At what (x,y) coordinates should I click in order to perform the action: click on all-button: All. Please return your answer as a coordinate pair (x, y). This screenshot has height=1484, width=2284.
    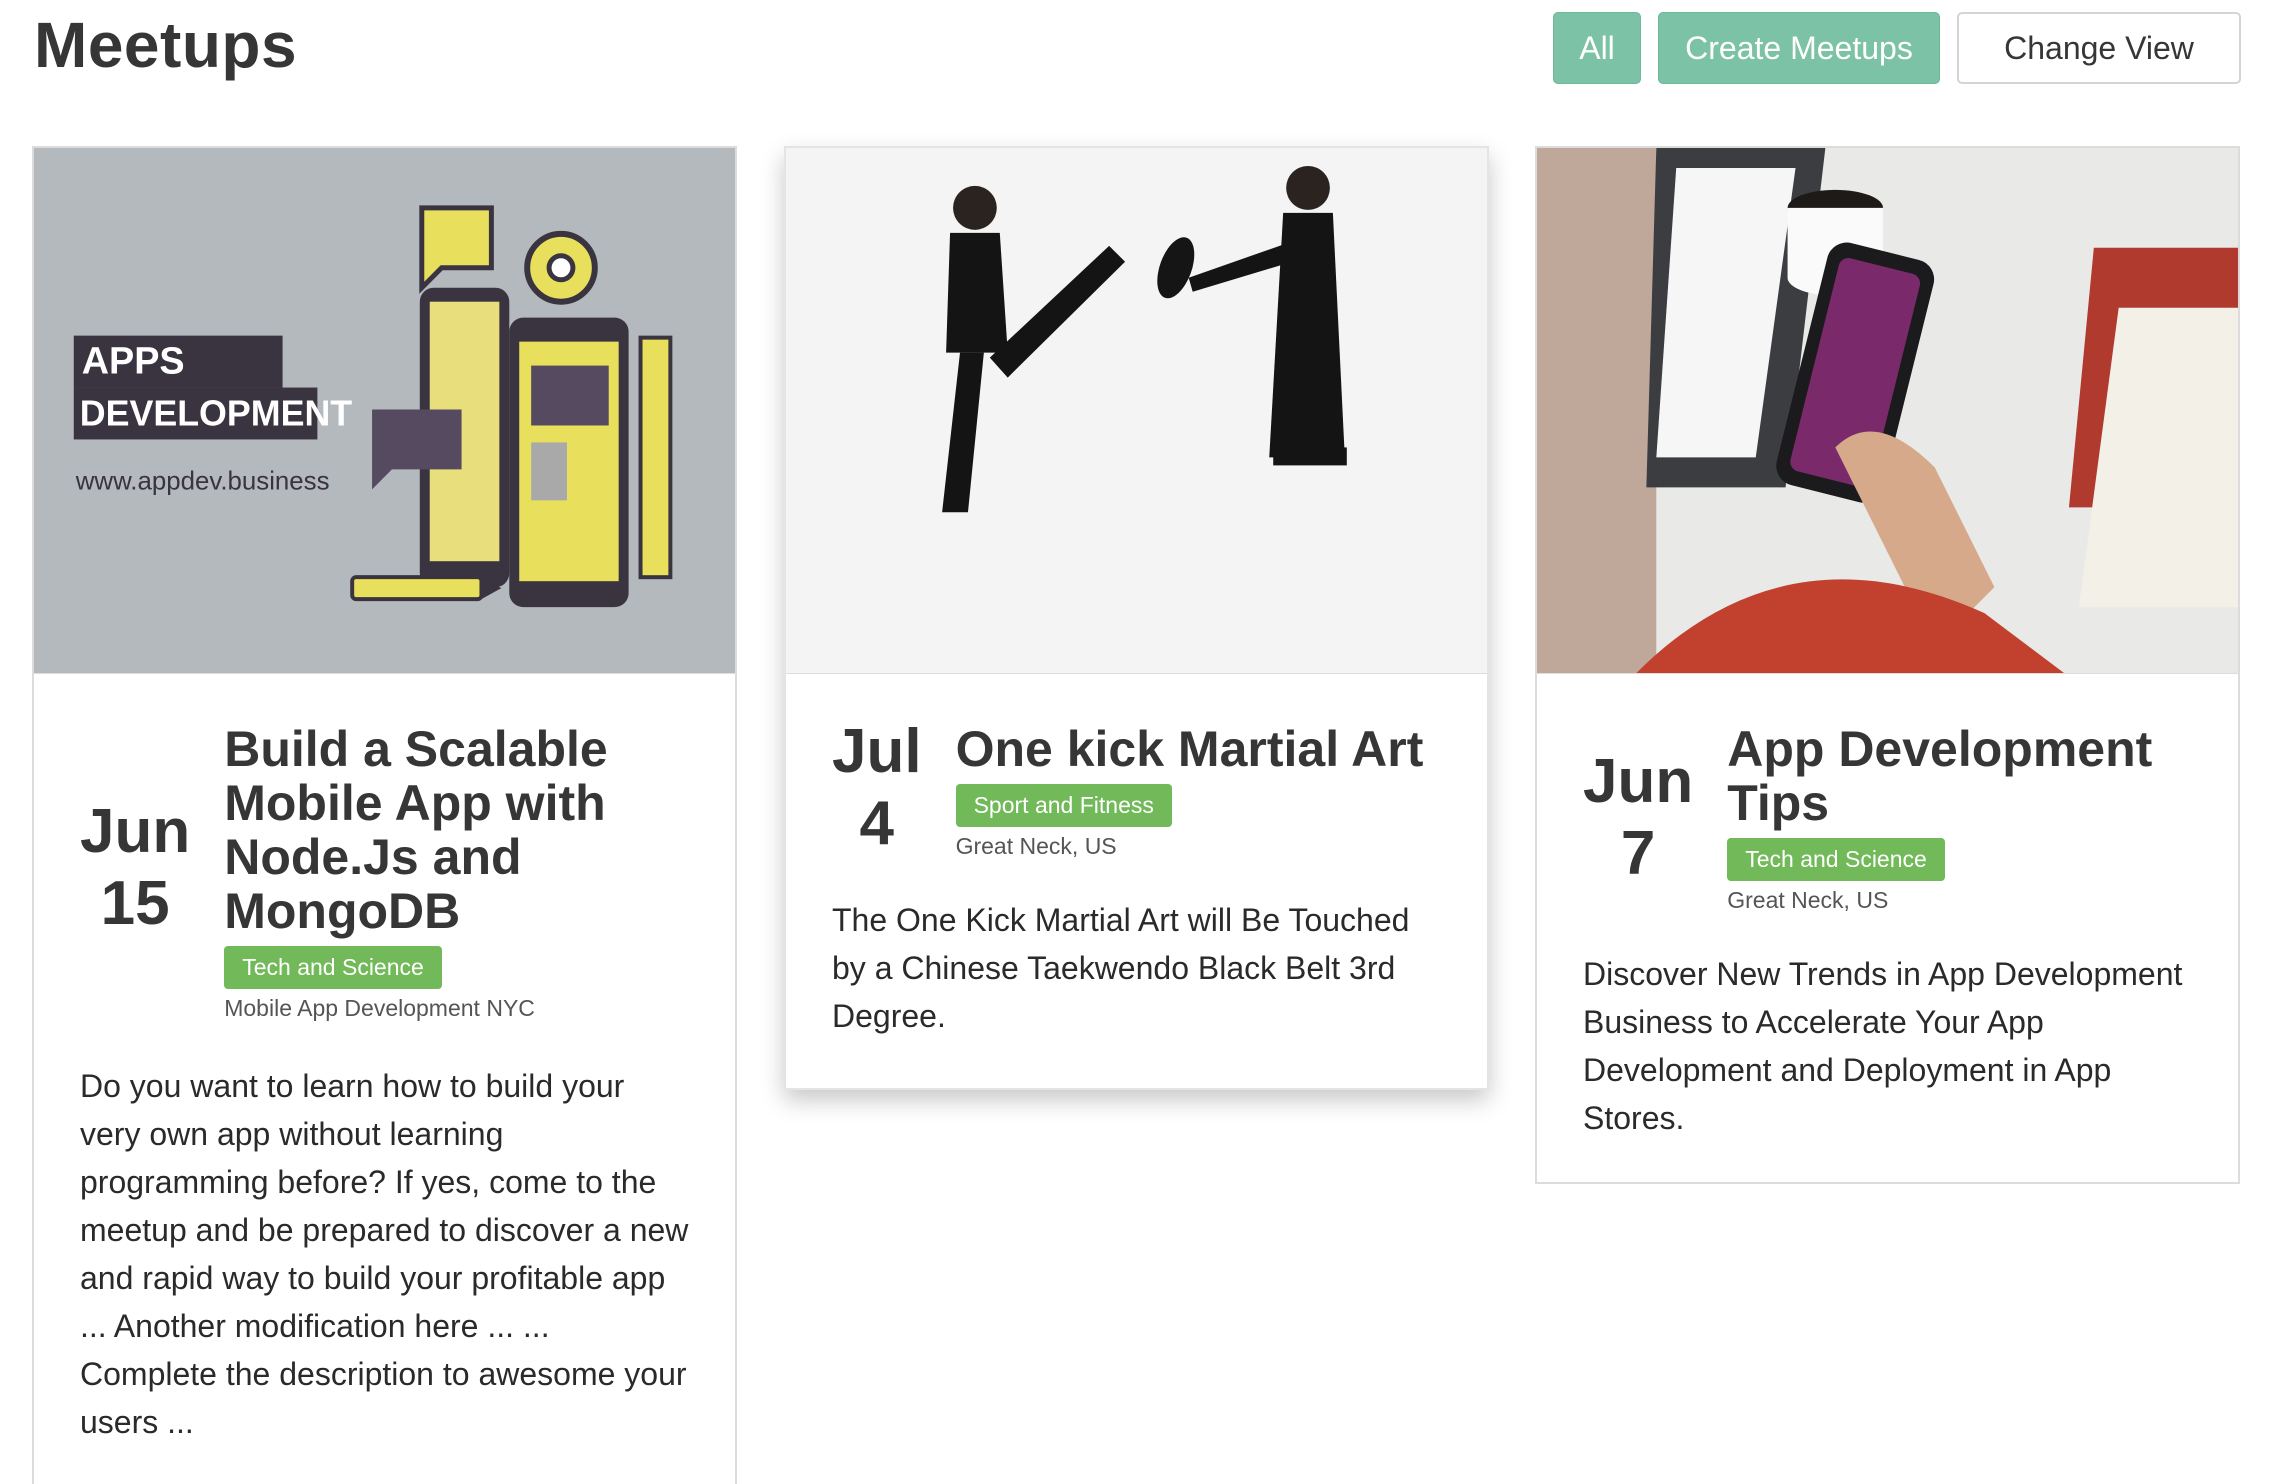
    Looking at the image, I should click on (1597, 48).